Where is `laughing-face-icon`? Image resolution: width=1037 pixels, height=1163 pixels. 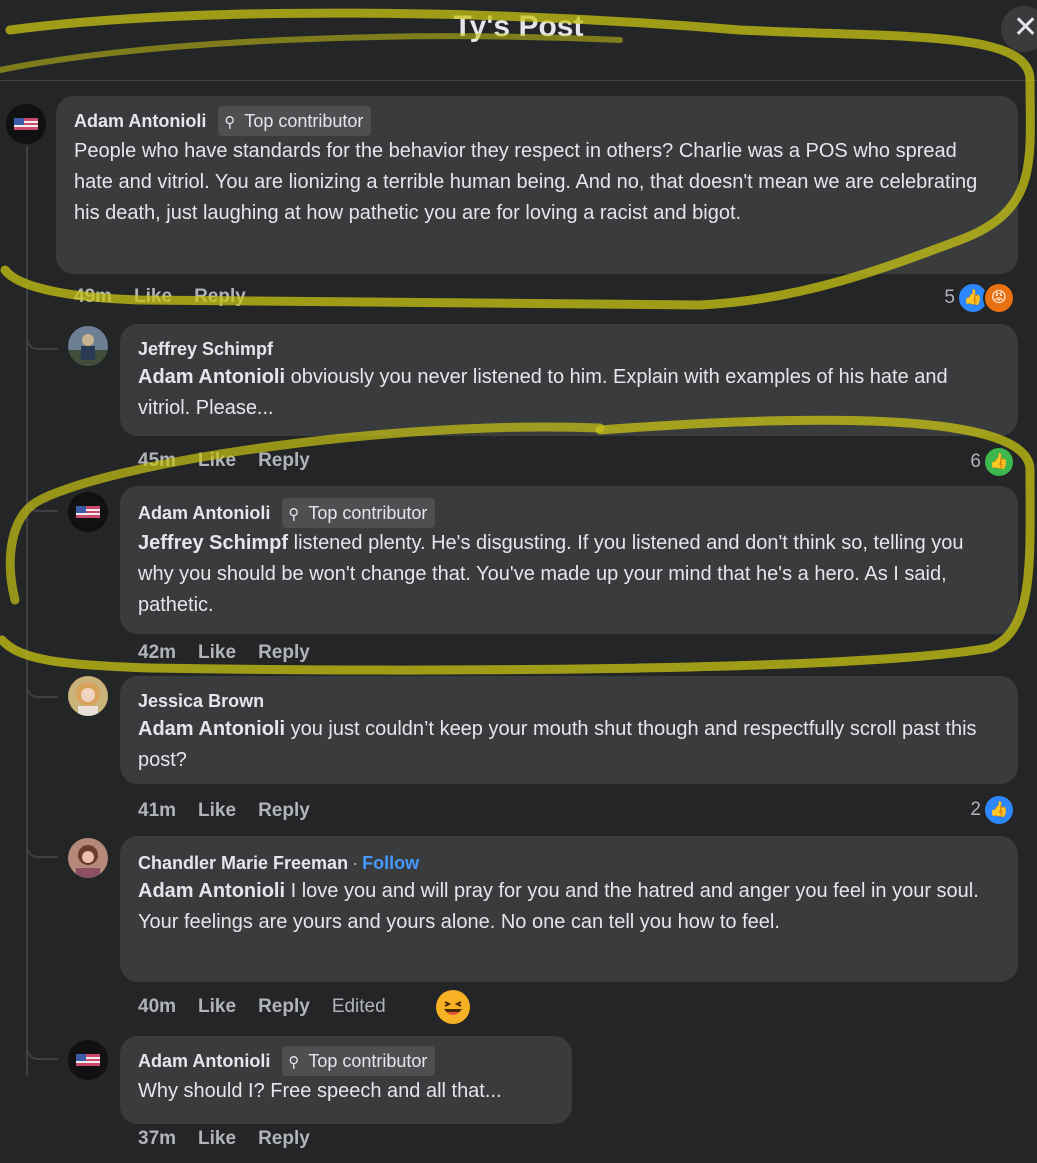
laughing-face-icon is located at coordinates (453, 1007).